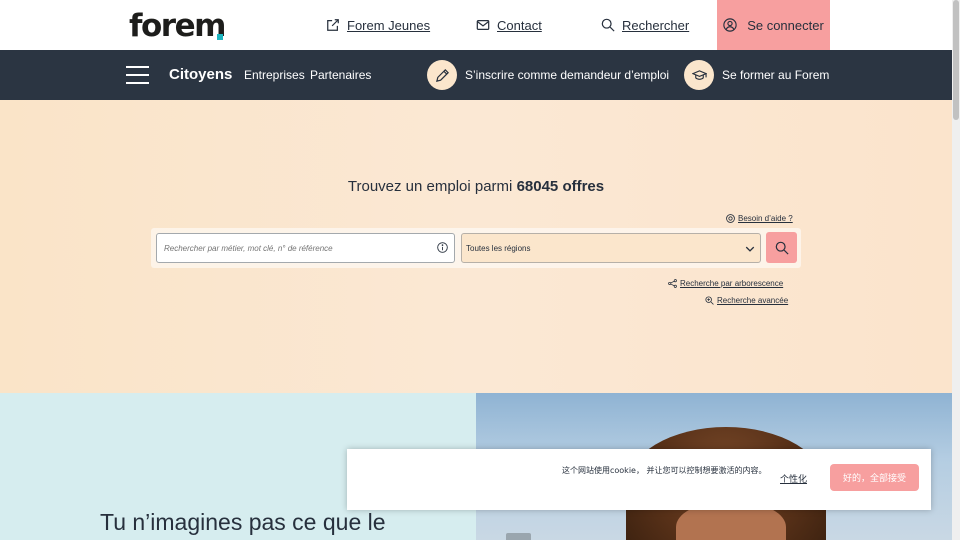  I want to click on contact-label: Contact, so click(519, 25).